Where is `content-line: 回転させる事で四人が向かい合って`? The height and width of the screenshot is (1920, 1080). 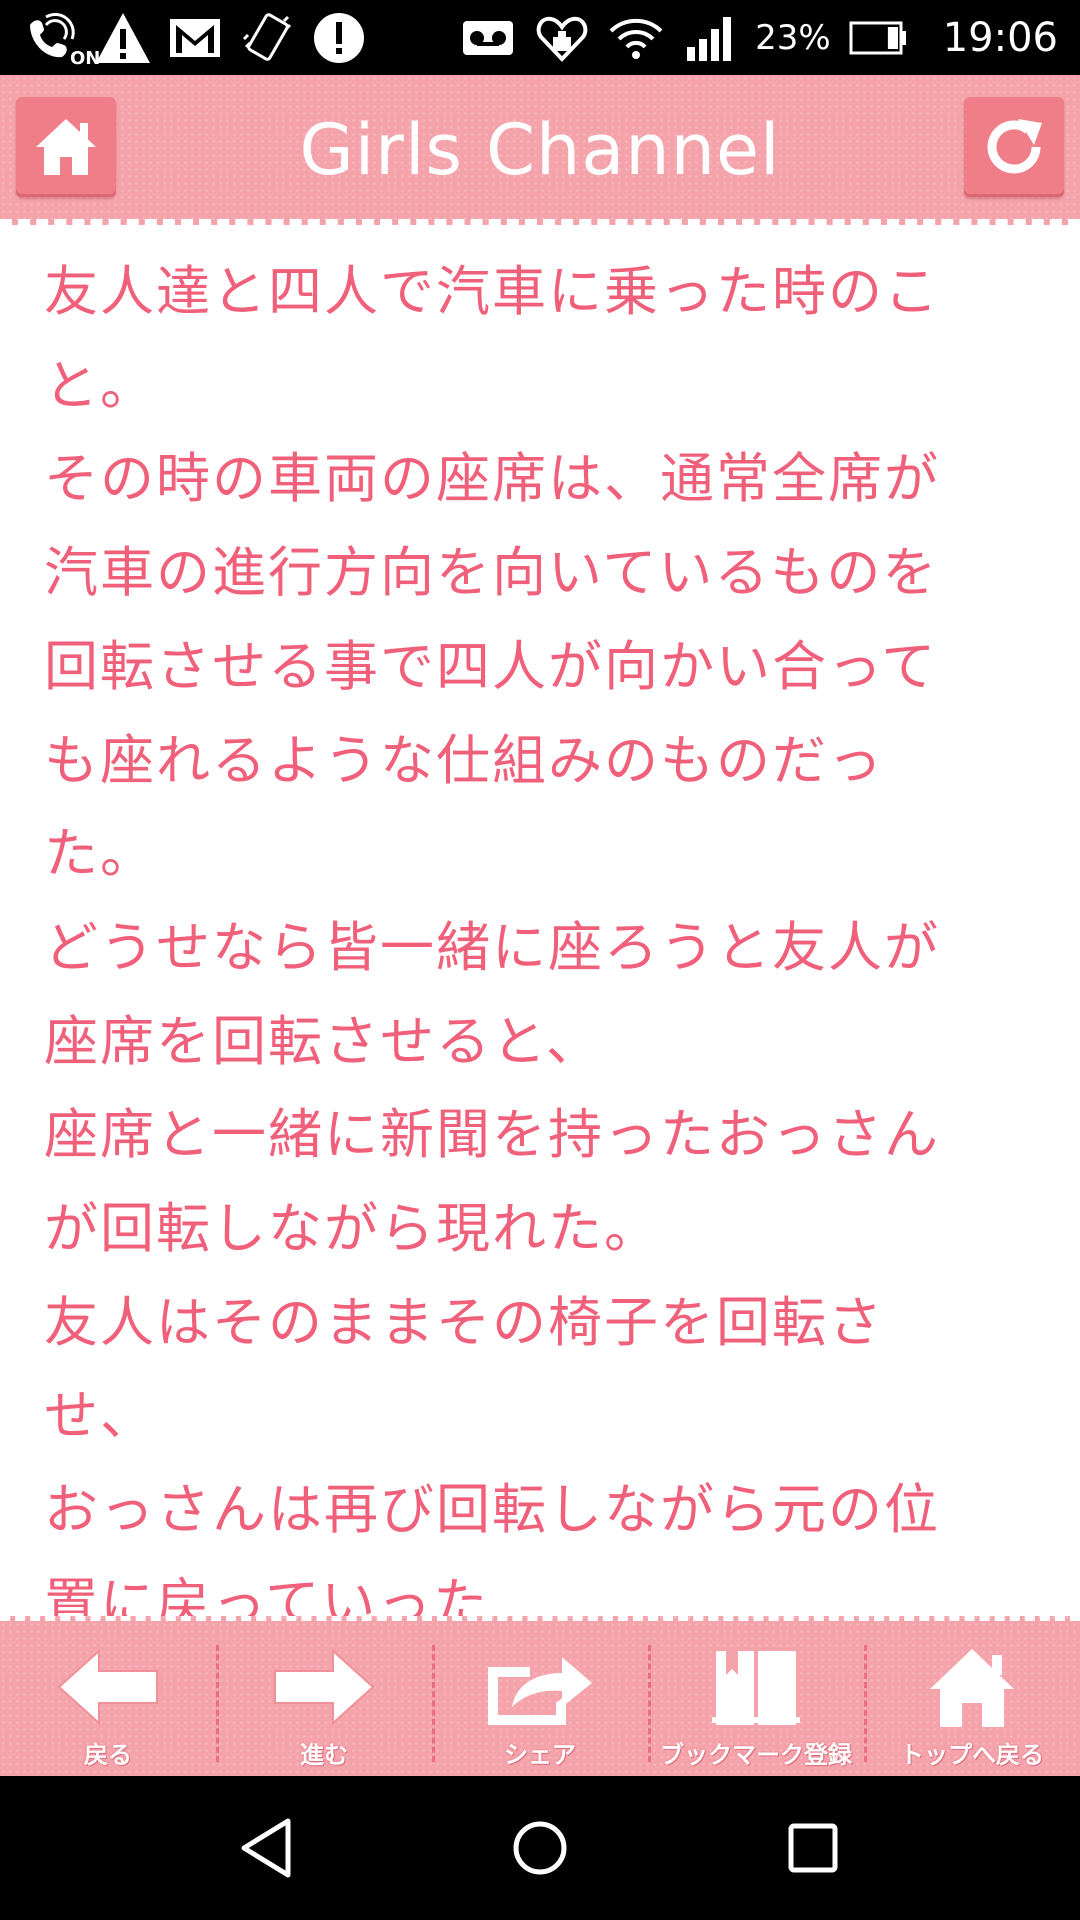
content-line: 回転させる事で四人が向かい合って is located at coordinates (491, 666).